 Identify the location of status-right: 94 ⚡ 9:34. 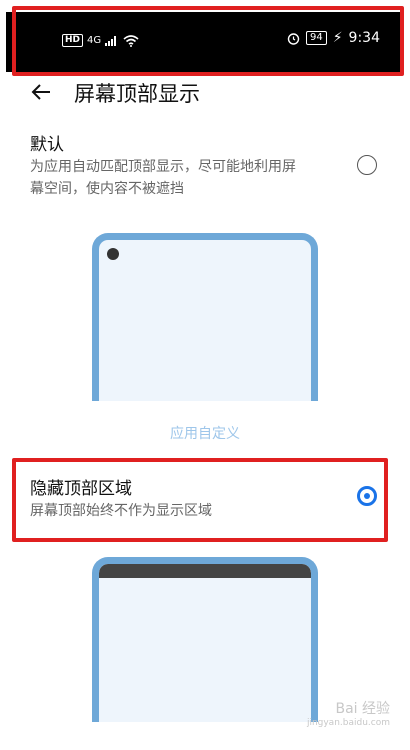
(333, 38).